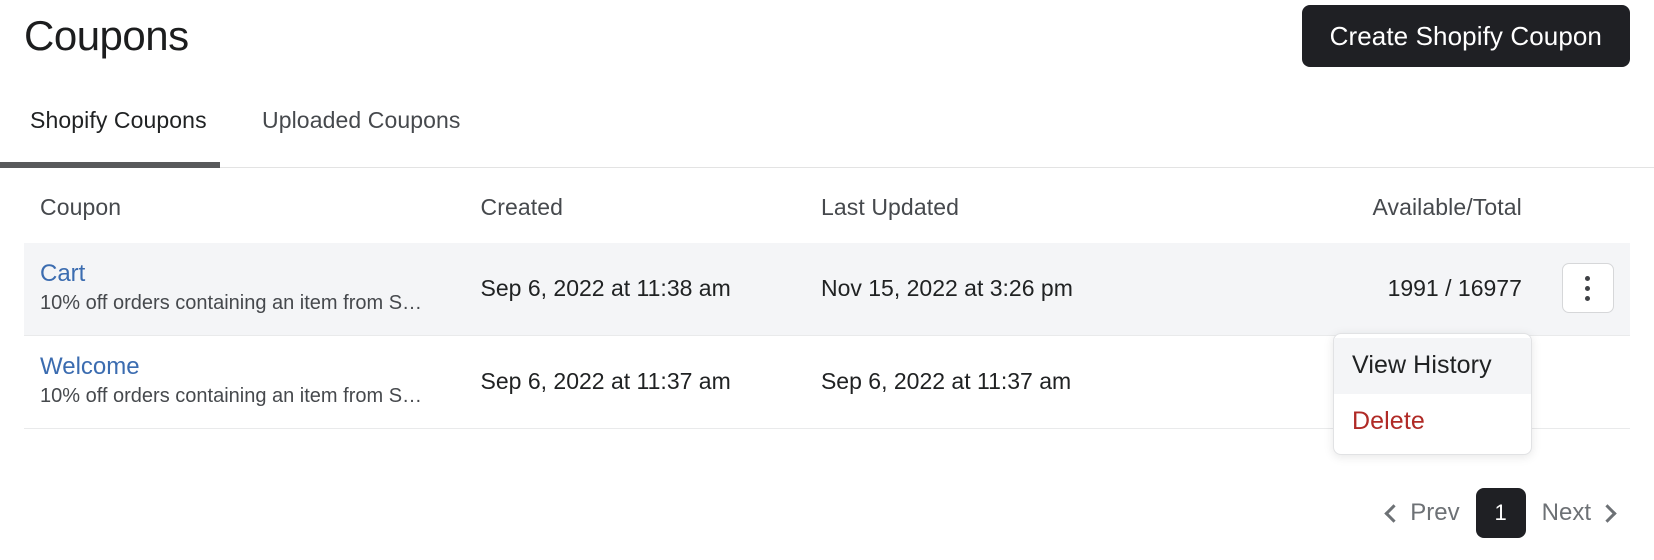 This screenshot has height=560, width=1654. Describe the element at coordinates (244, 367) in the screenshot. I see `coupon-name-link: Welcome` at that location.